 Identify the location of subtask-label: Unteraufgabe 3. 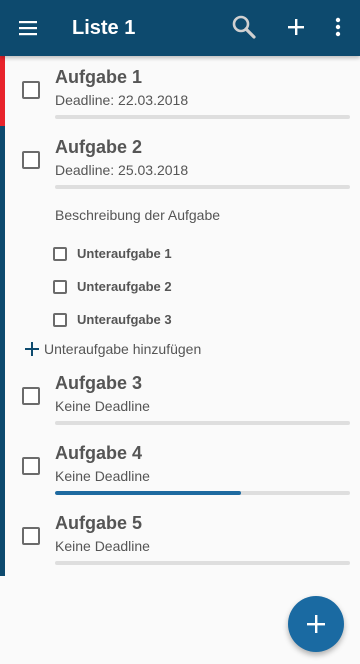
(124, 319).